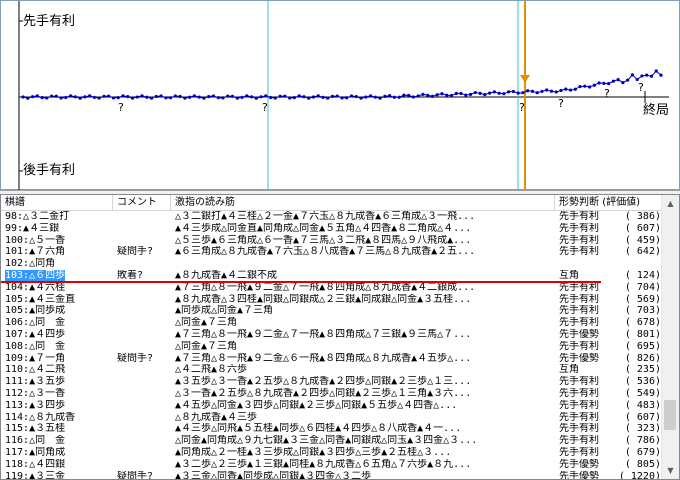  I want to click on value-cell: ( 607), so click(633, 417).